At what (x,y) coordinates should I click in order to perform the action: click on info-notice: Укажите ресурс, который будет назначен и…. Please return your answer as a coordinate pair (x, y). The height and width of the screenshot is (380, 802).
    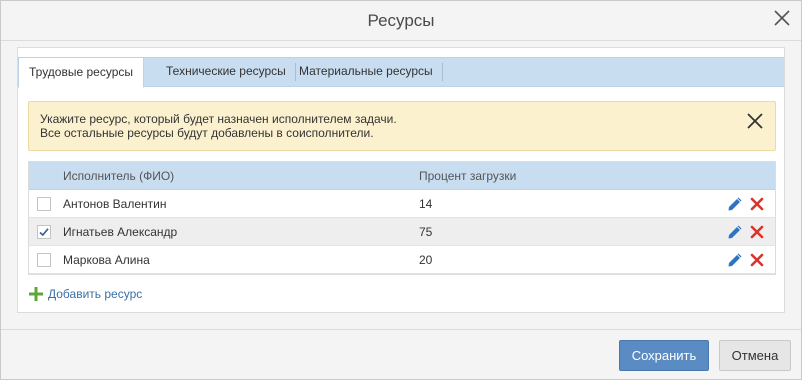
    Looking at the image, I should click on (402, 126).